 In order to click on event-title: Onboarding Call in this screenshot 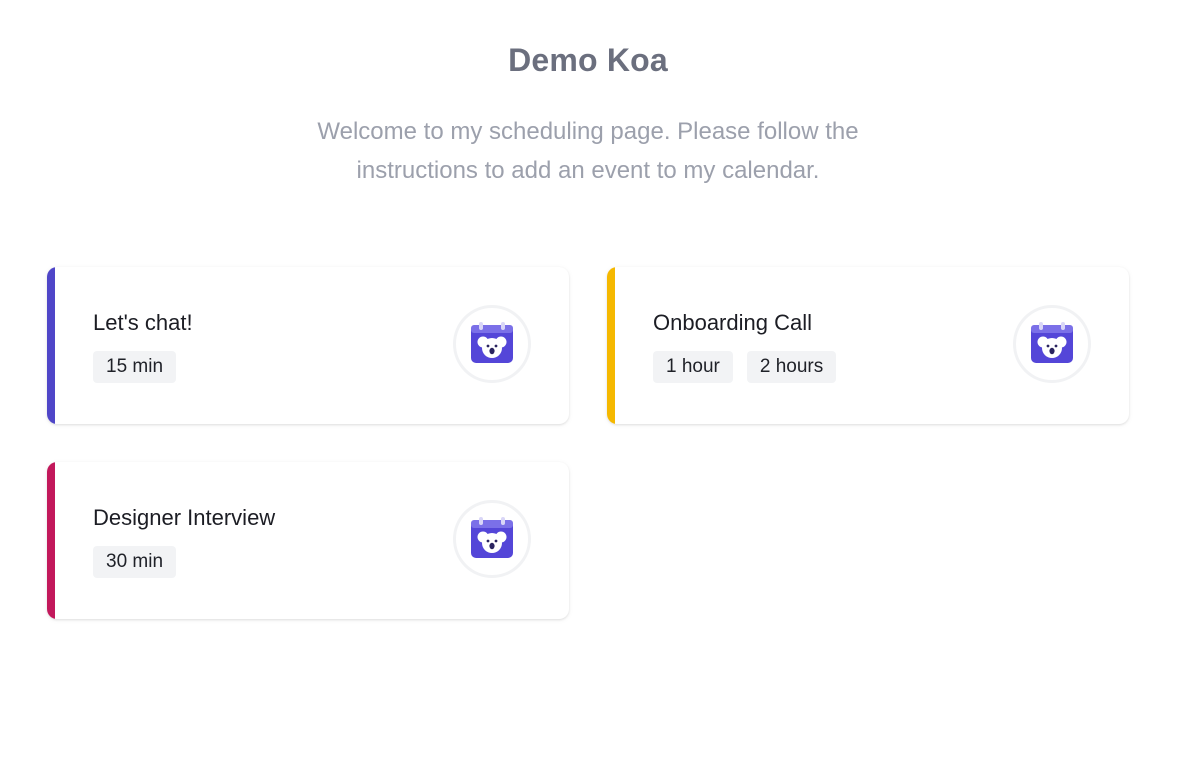, I will do `click(732, 322)`.